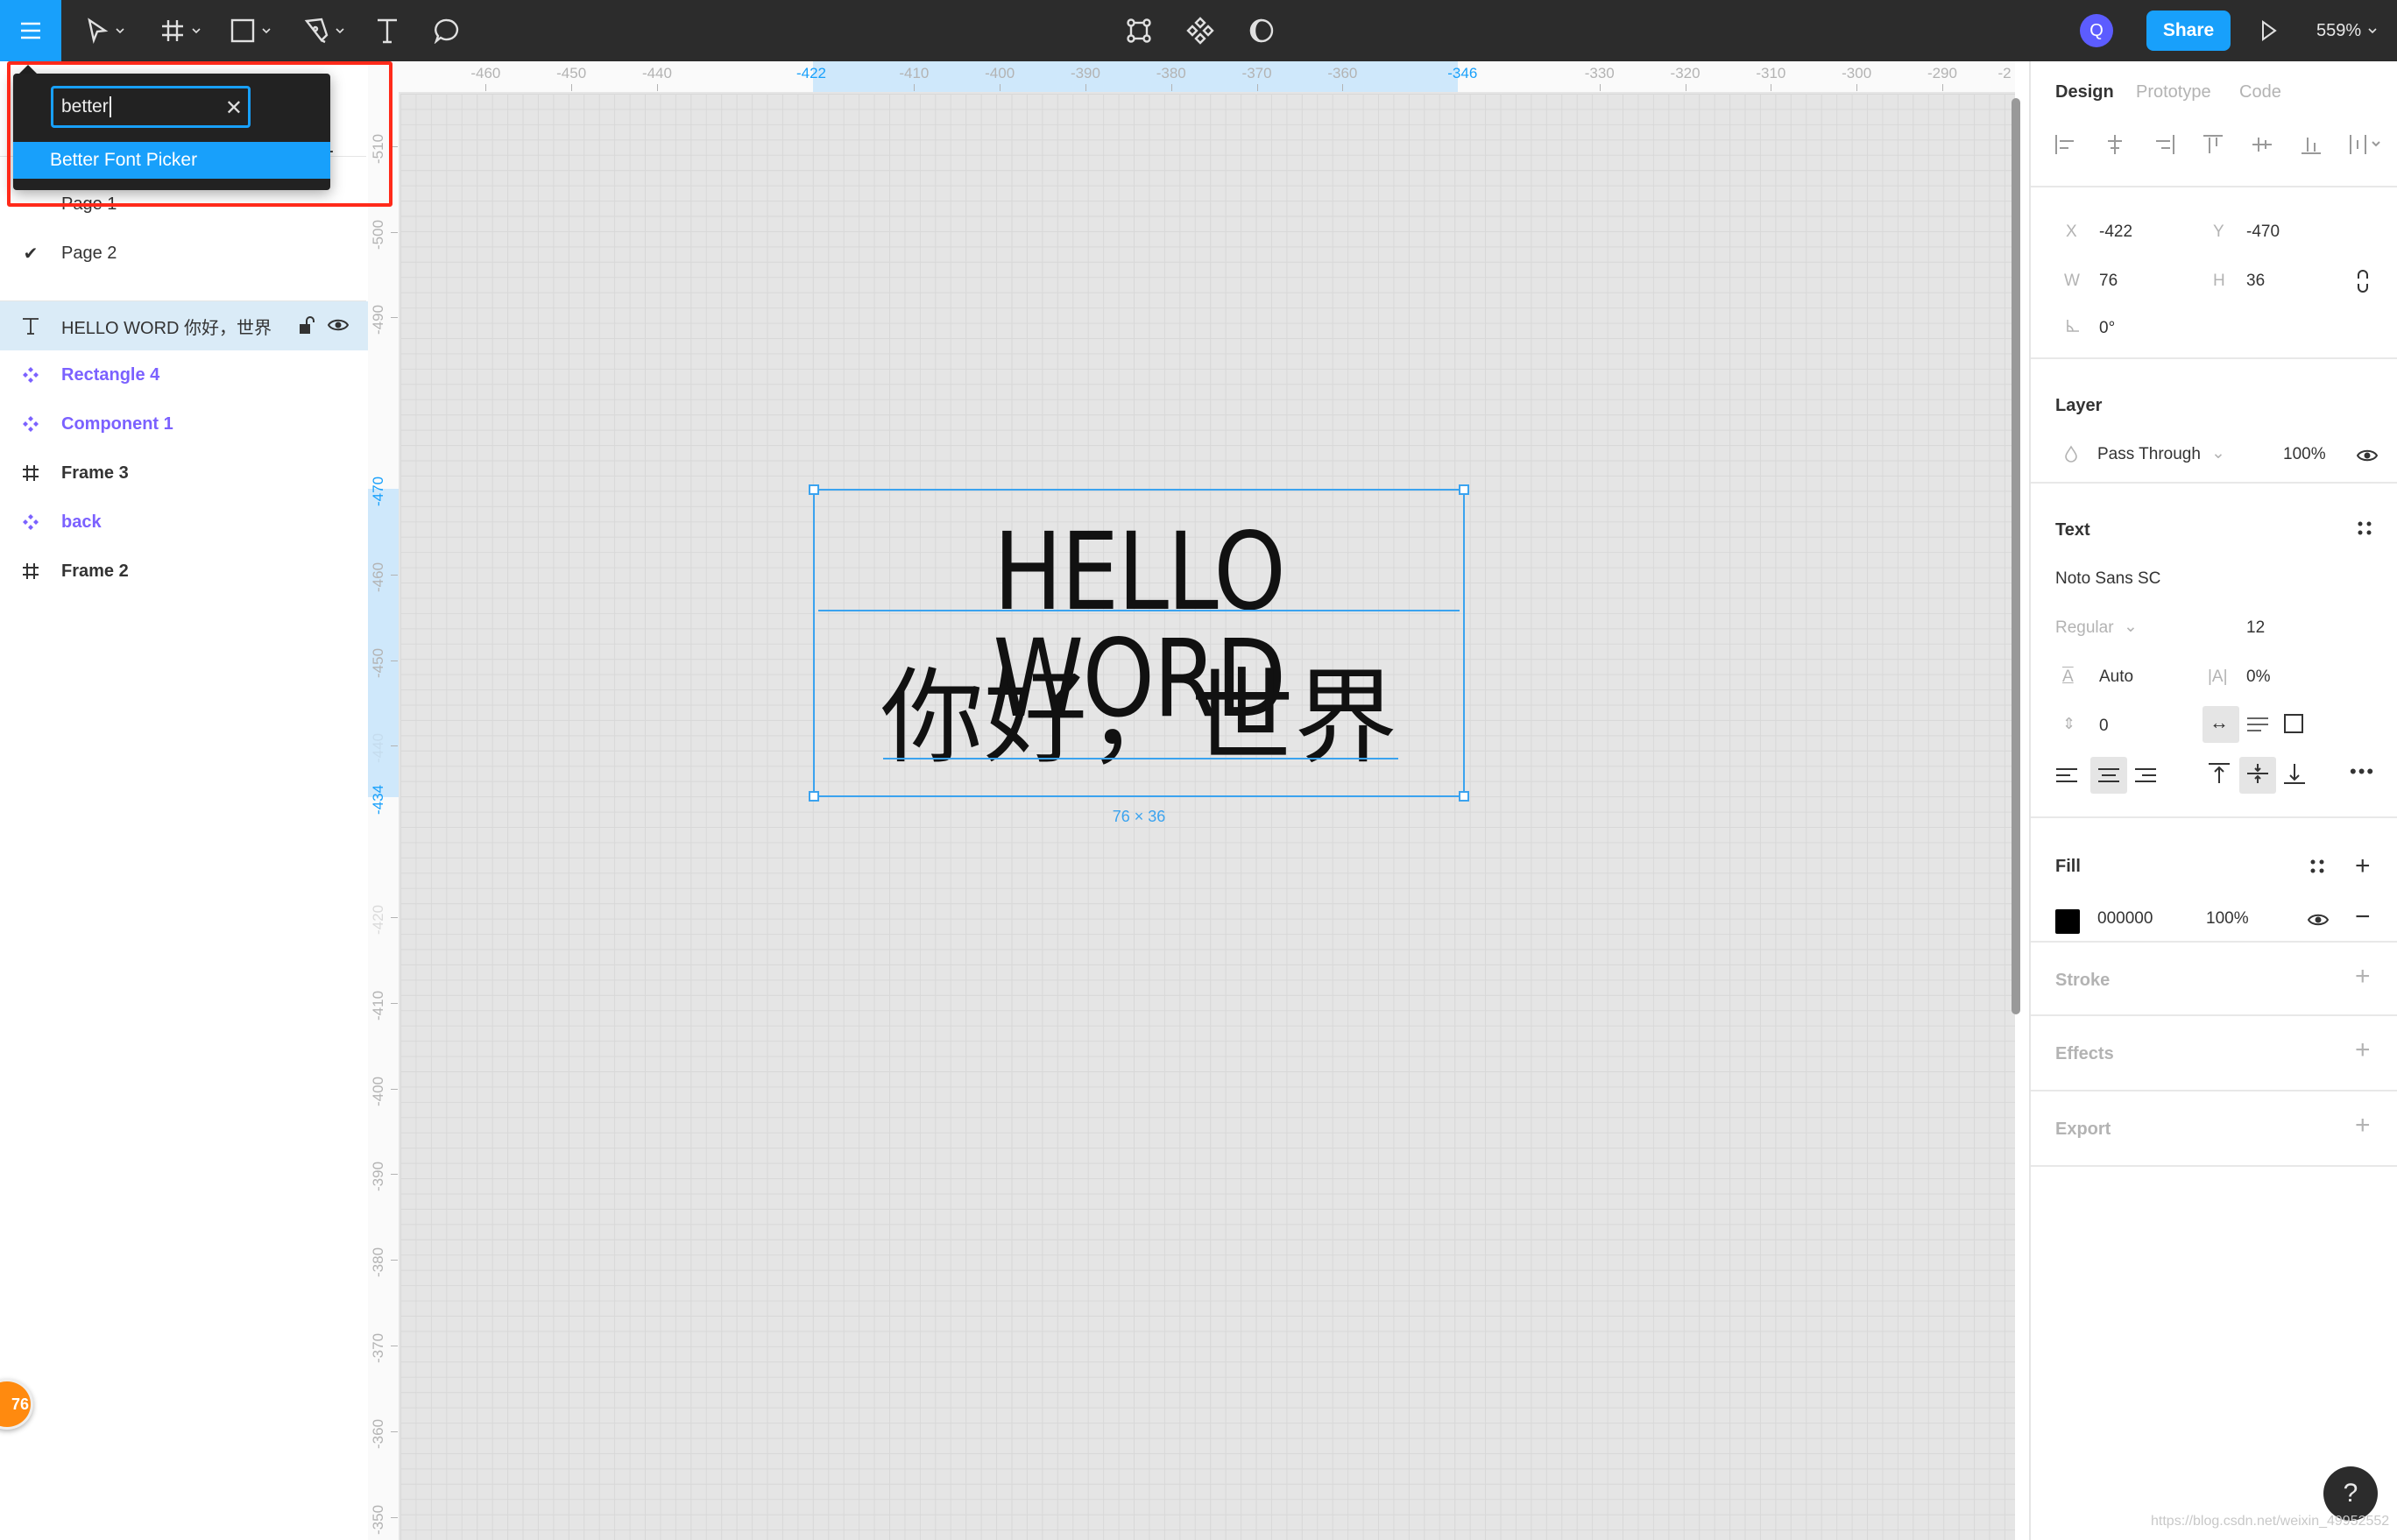 This screenshot has height=1540, width=2397. I want to click on add-fill-icon: +, so click(2363, 866).